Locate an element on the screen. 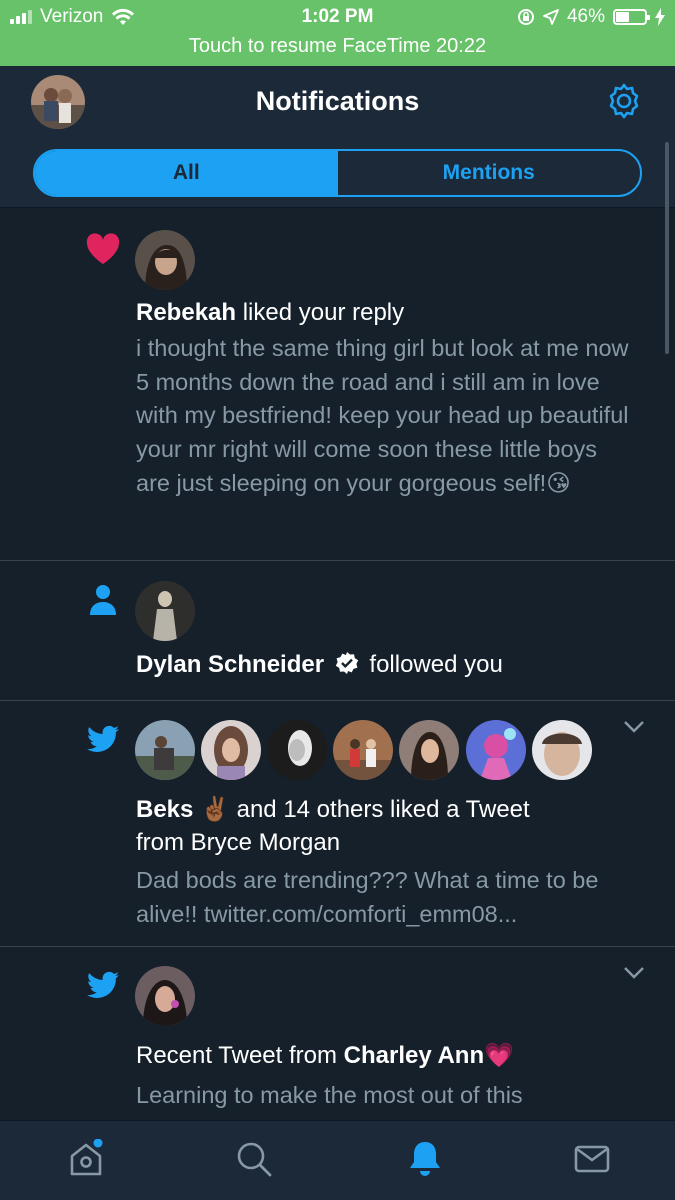 This screenshot has width=675, height=1200. notification-headline: Rebekah liked your reply is located at coordinates (270, 312).